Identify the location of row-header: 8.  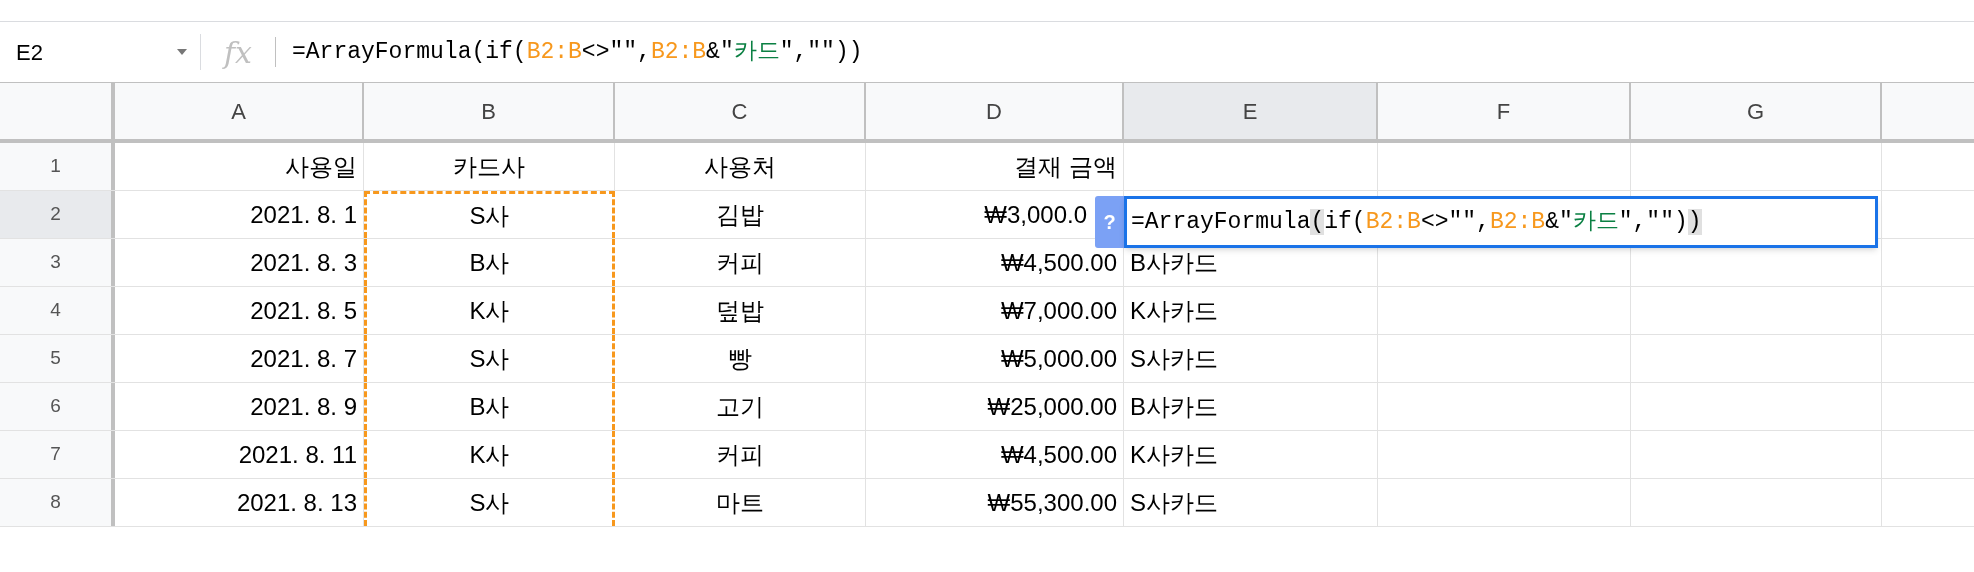
(57, 502).